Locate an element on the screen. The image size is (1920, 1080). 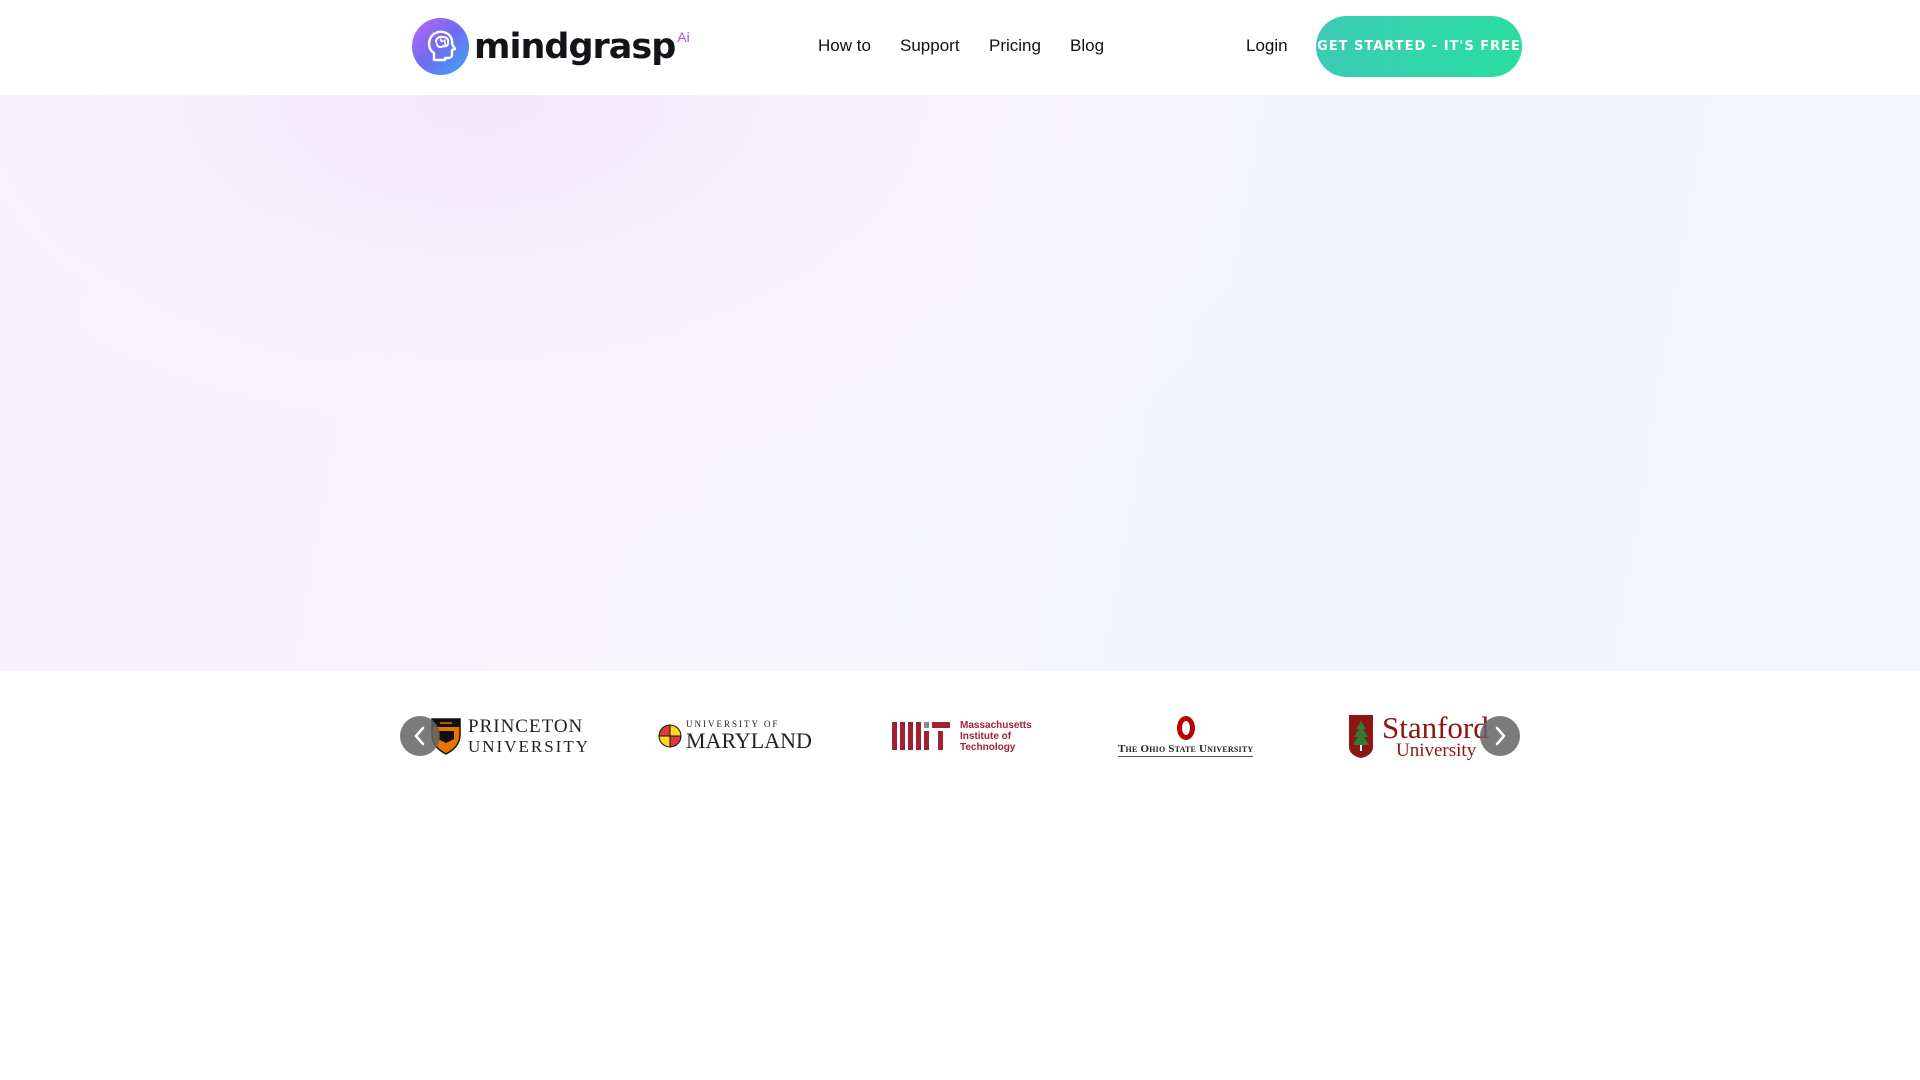
stanford-line2: University is located at coordinates (1436, 750).